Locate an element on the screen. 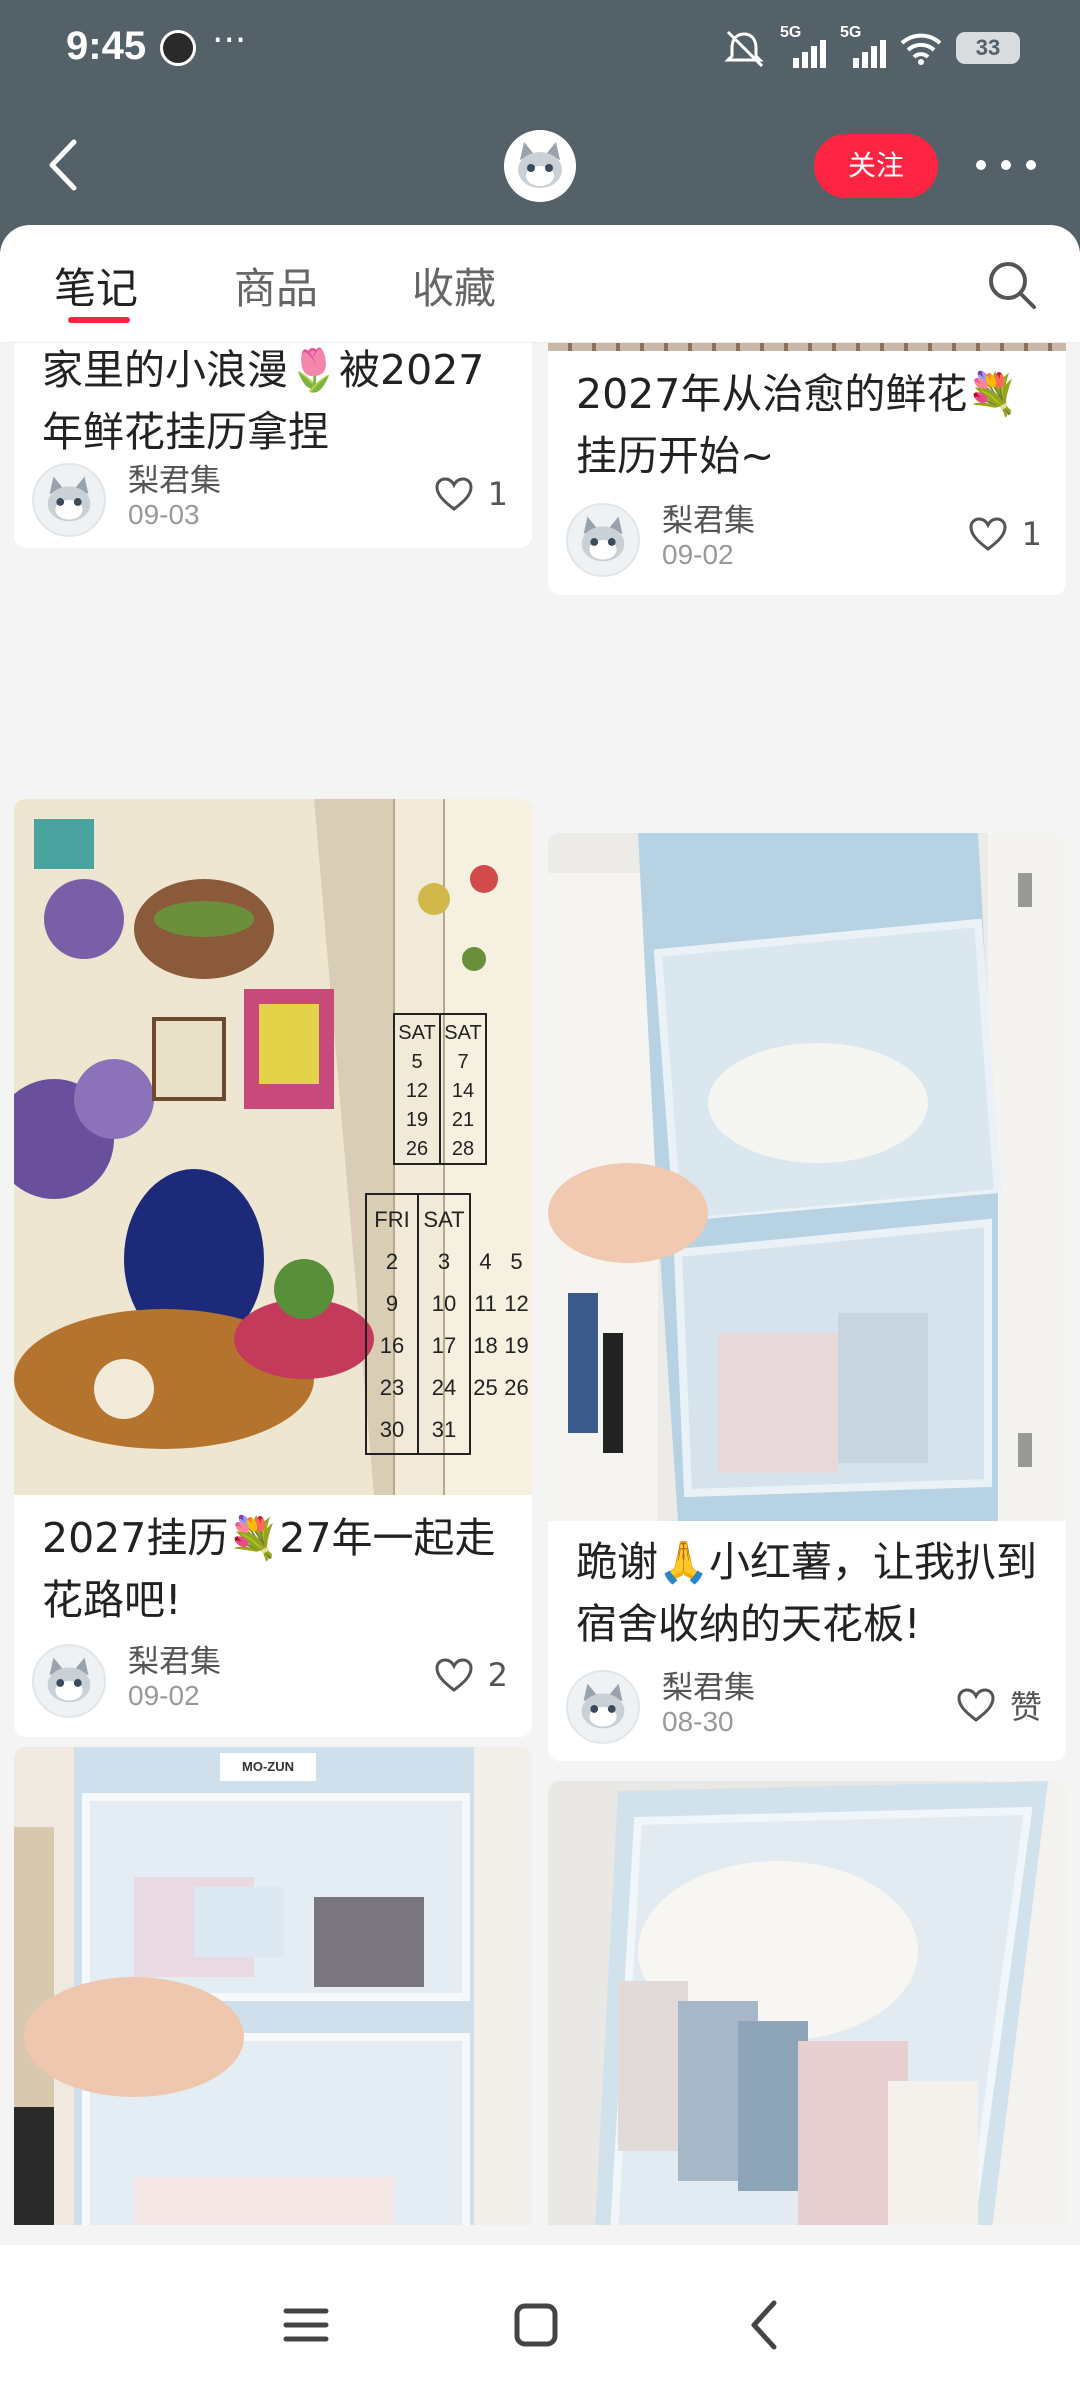 This screenshot has width=1080, height=2401. note-card is located at coordinates (807, 2003).